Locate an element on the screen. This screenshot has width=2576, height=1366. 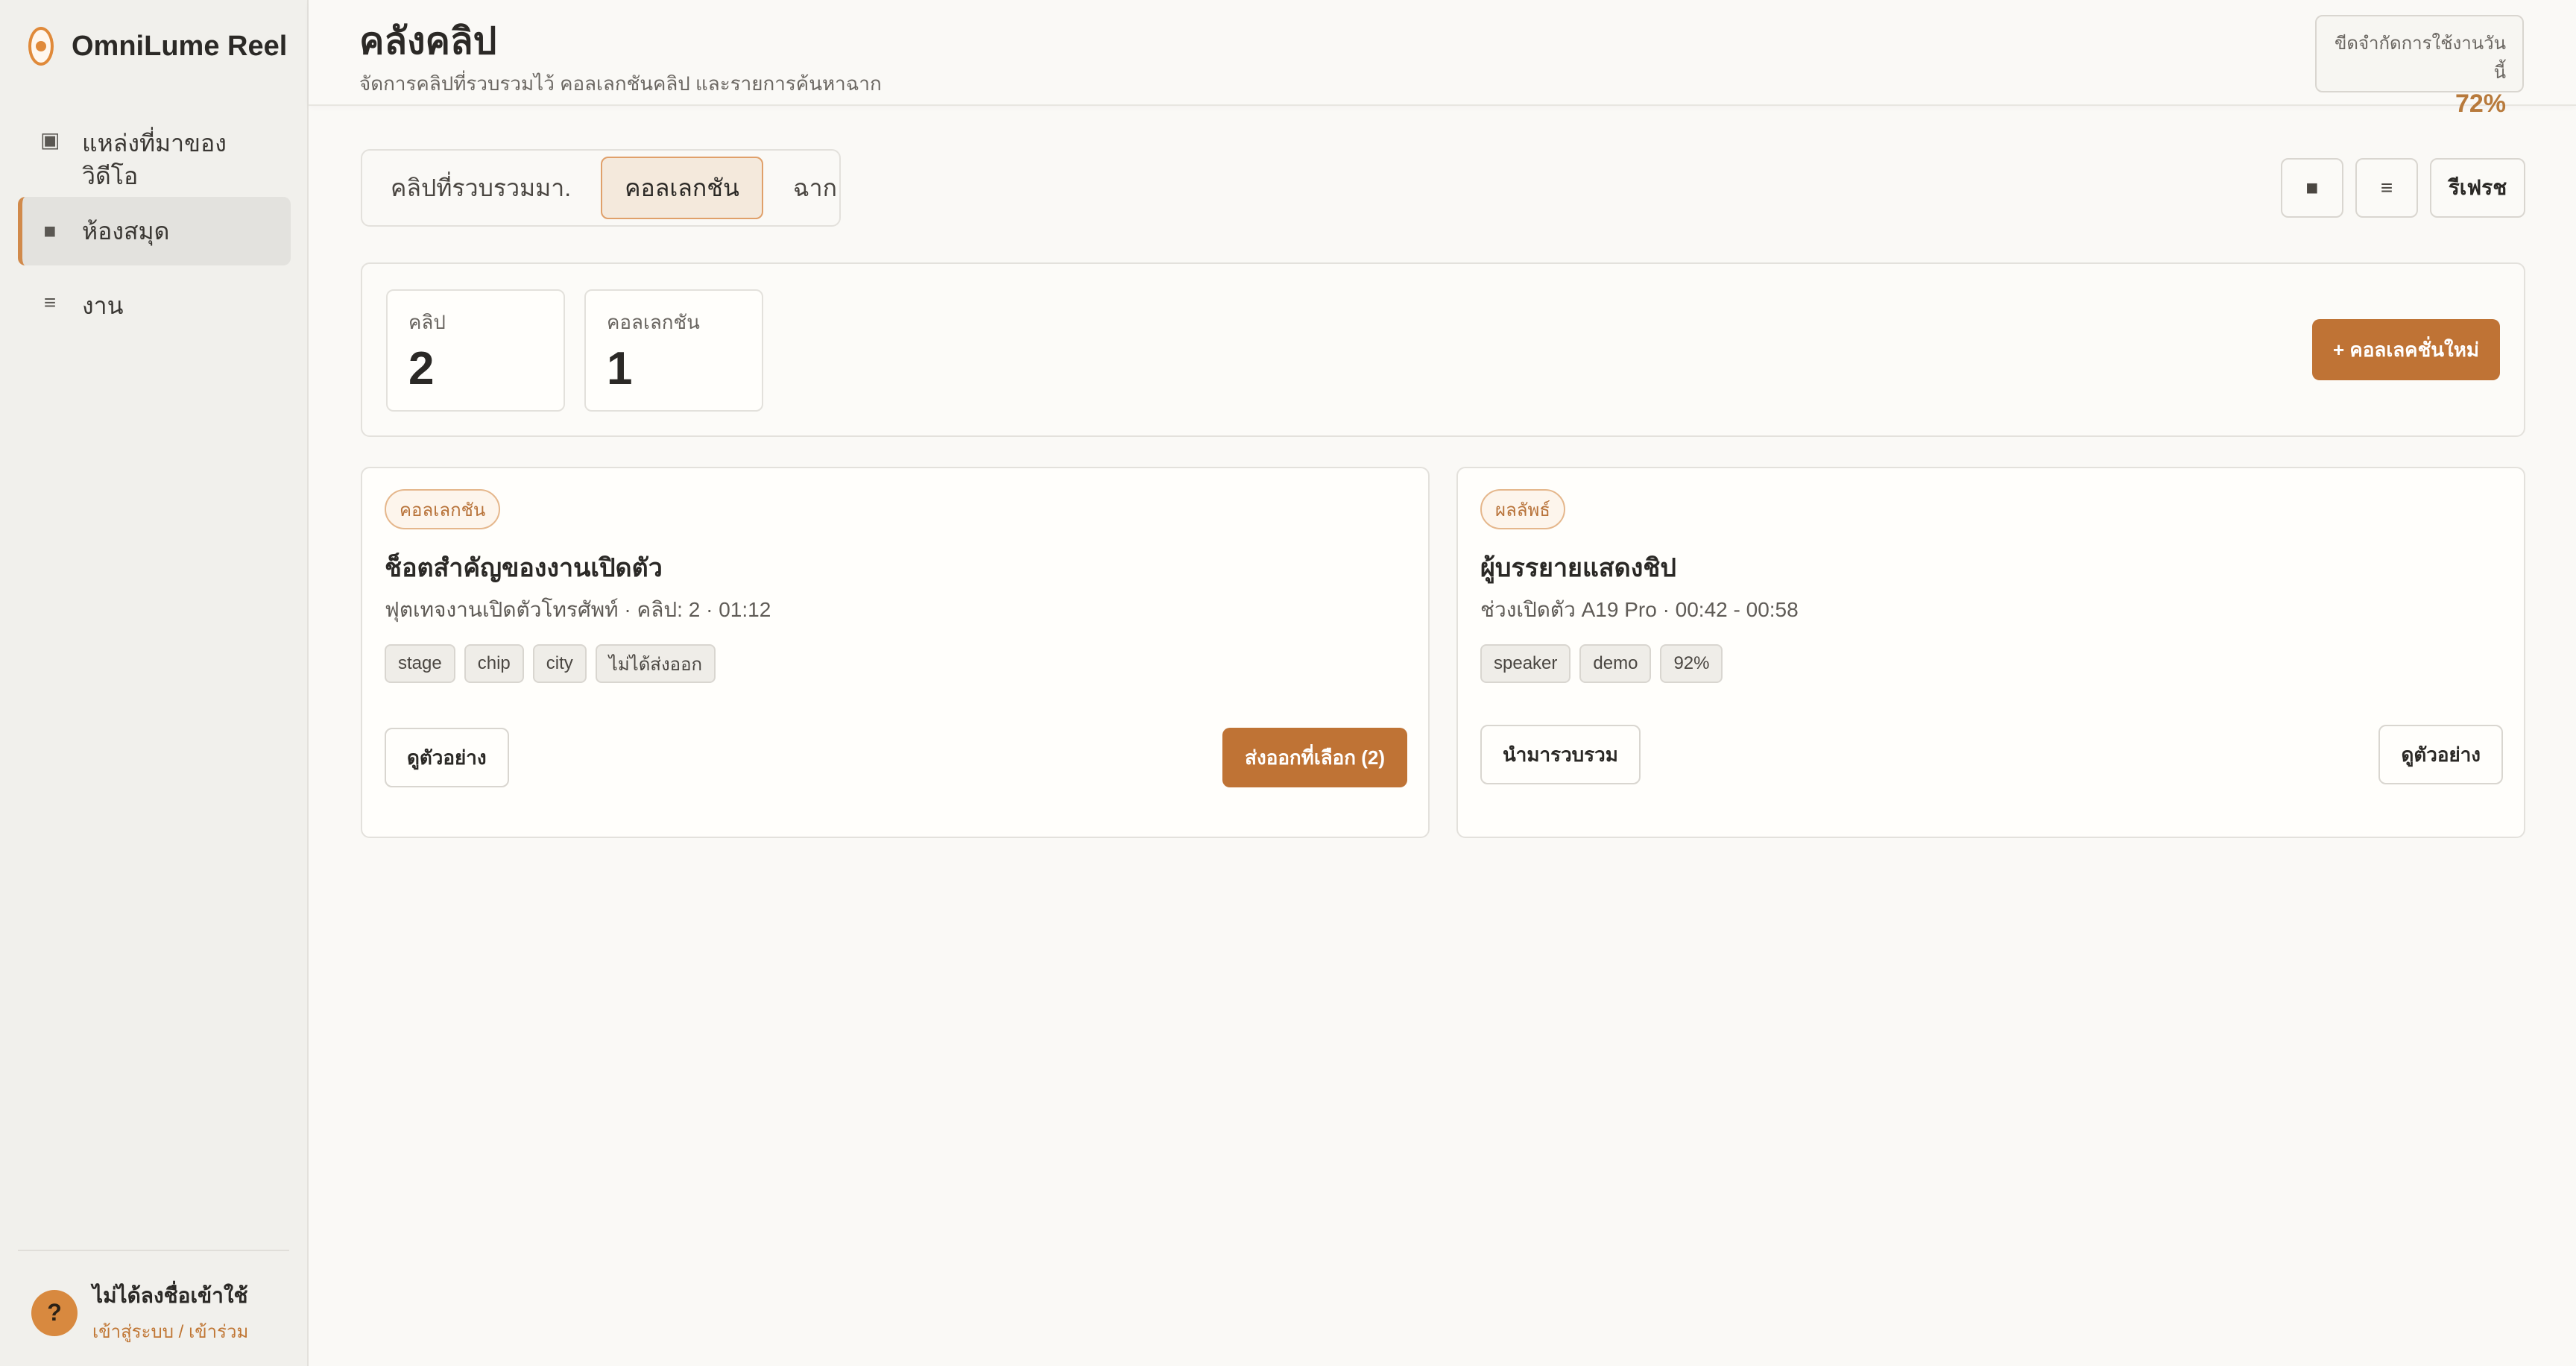
stat-value: 1 is located at coordinates (620, 368).